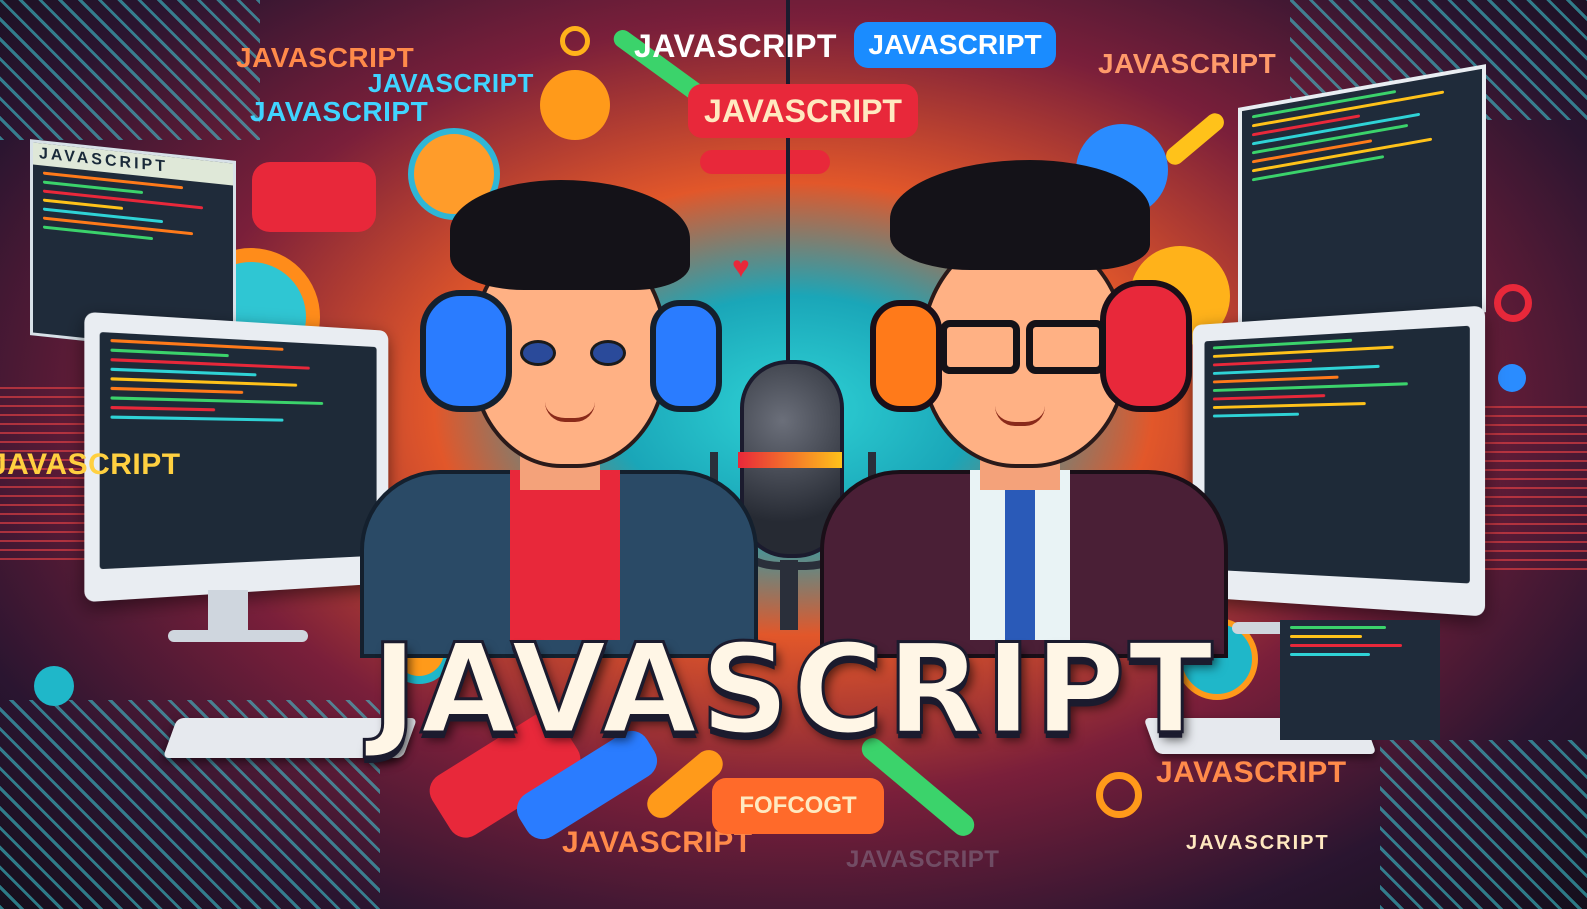 Image resolution: width=1587 pixels, height=909 pixels. I want to click on word-left-edge: JAVASCRIPT, so click(90, 464).